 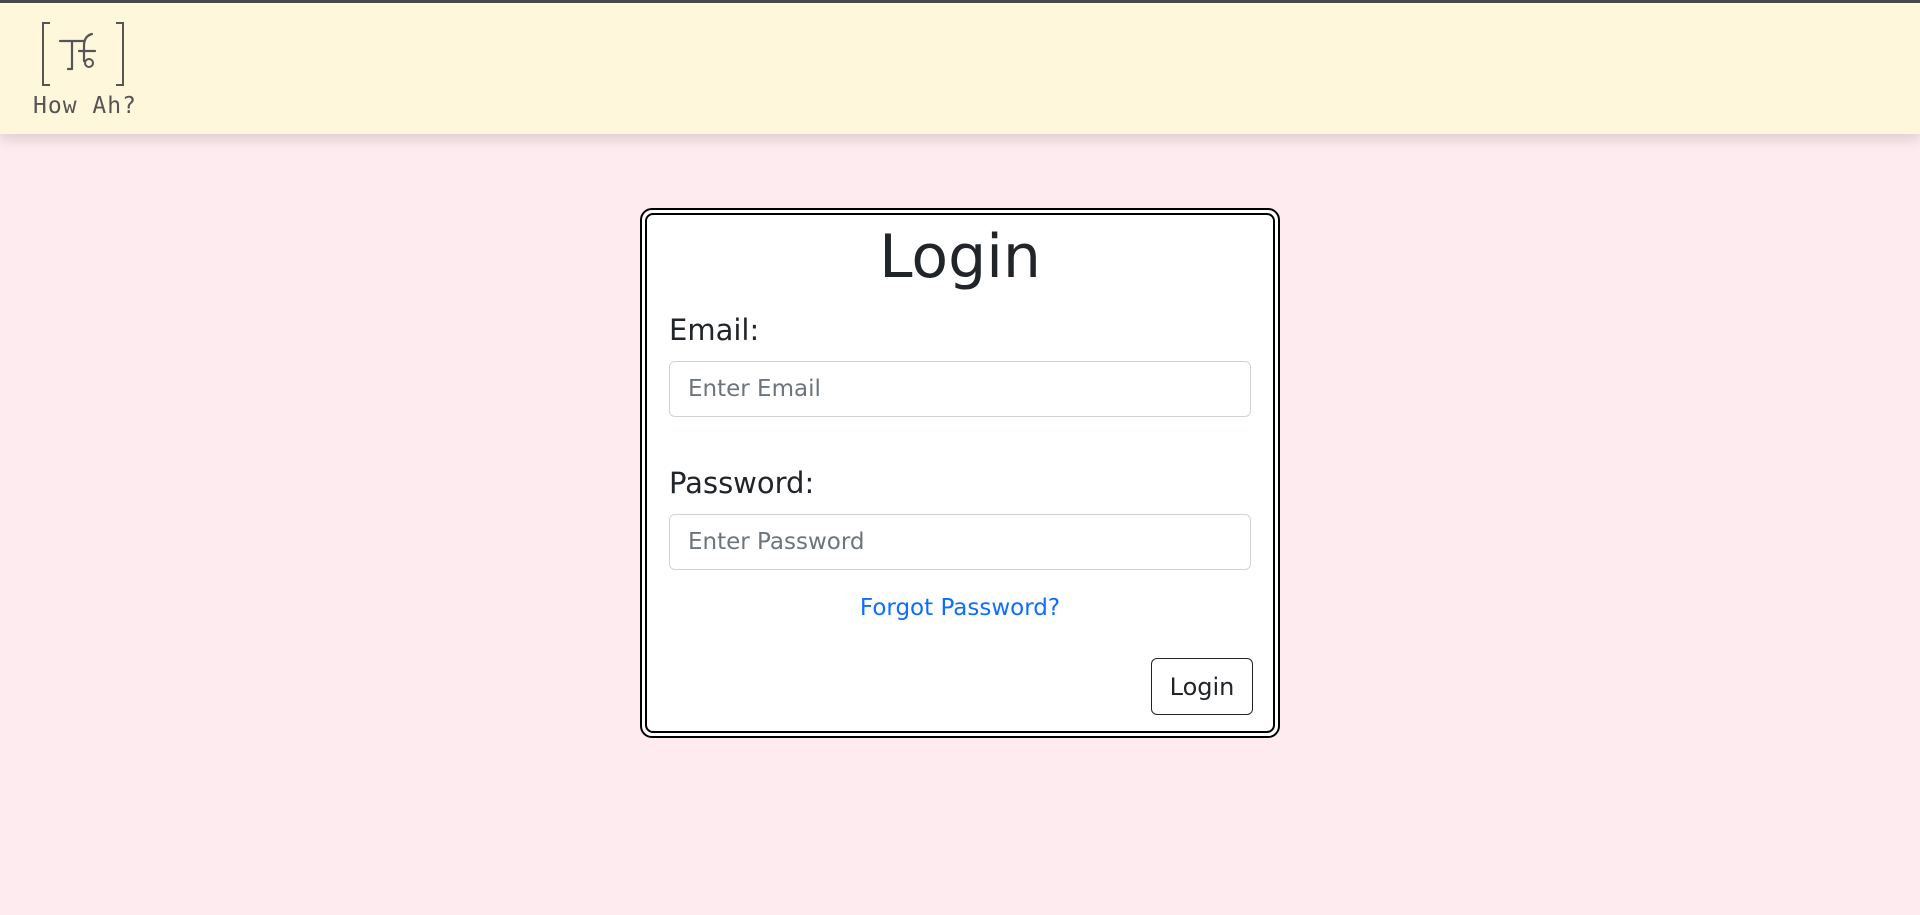 What do you see at coordinates (960, 542) in the screenshot?
I see `password-input` at bounding box center [960, 542].